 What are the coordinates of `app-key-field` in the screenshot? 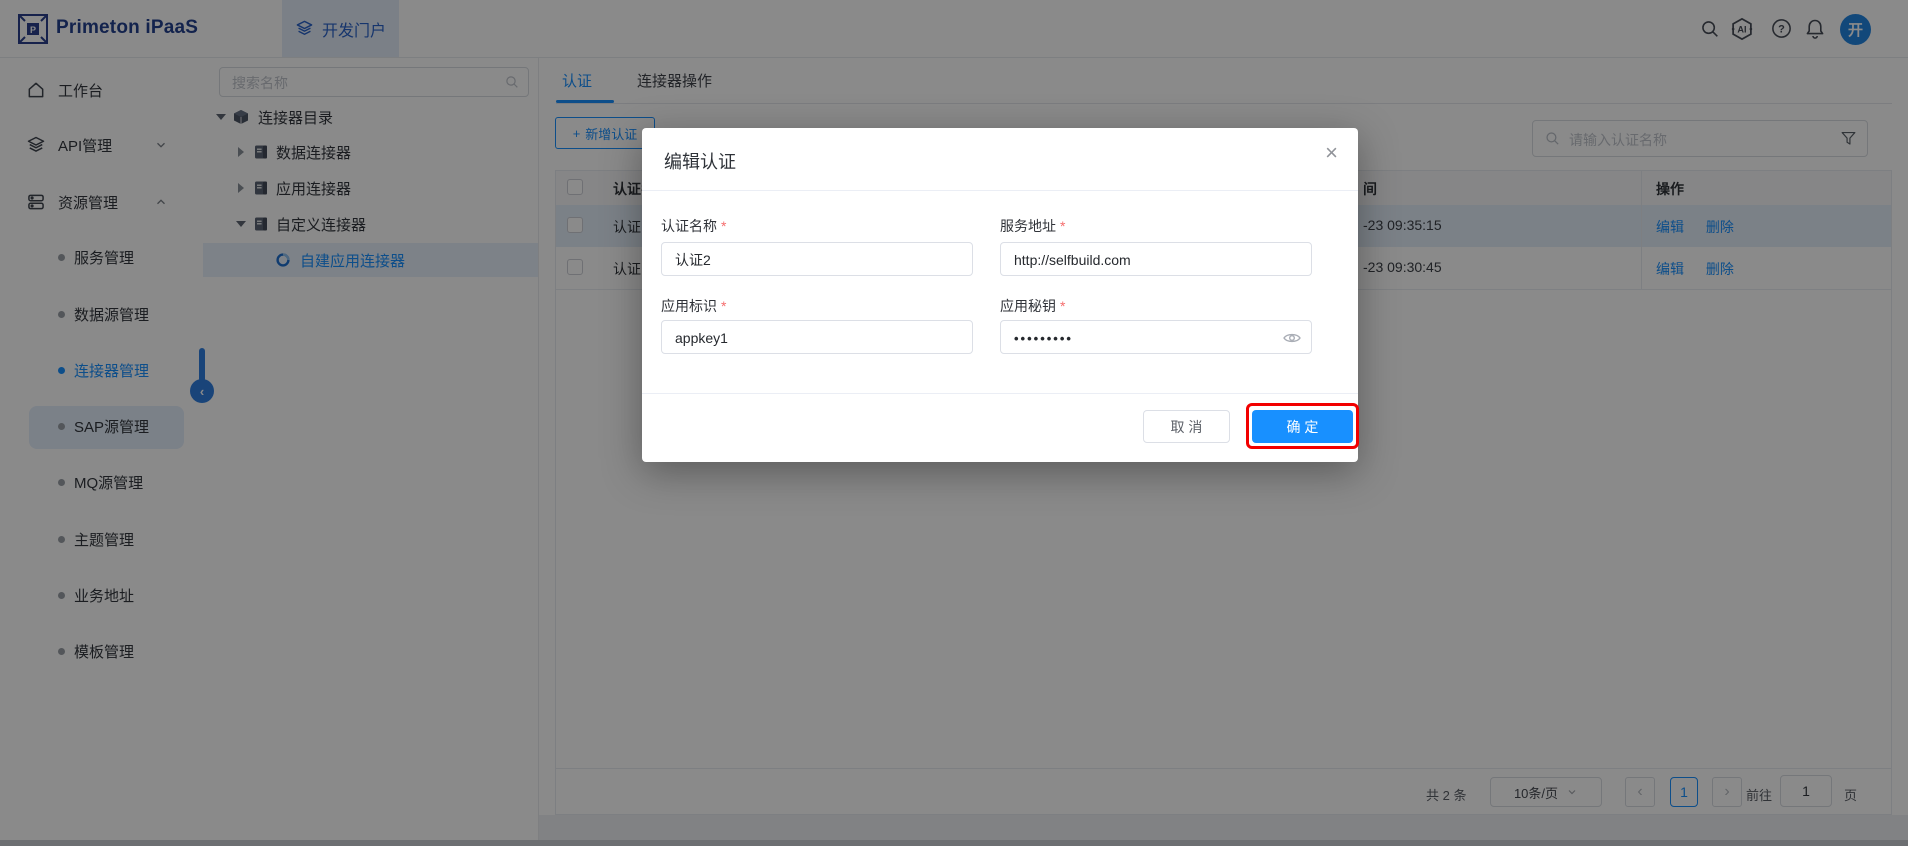 It's located at (817, 337).